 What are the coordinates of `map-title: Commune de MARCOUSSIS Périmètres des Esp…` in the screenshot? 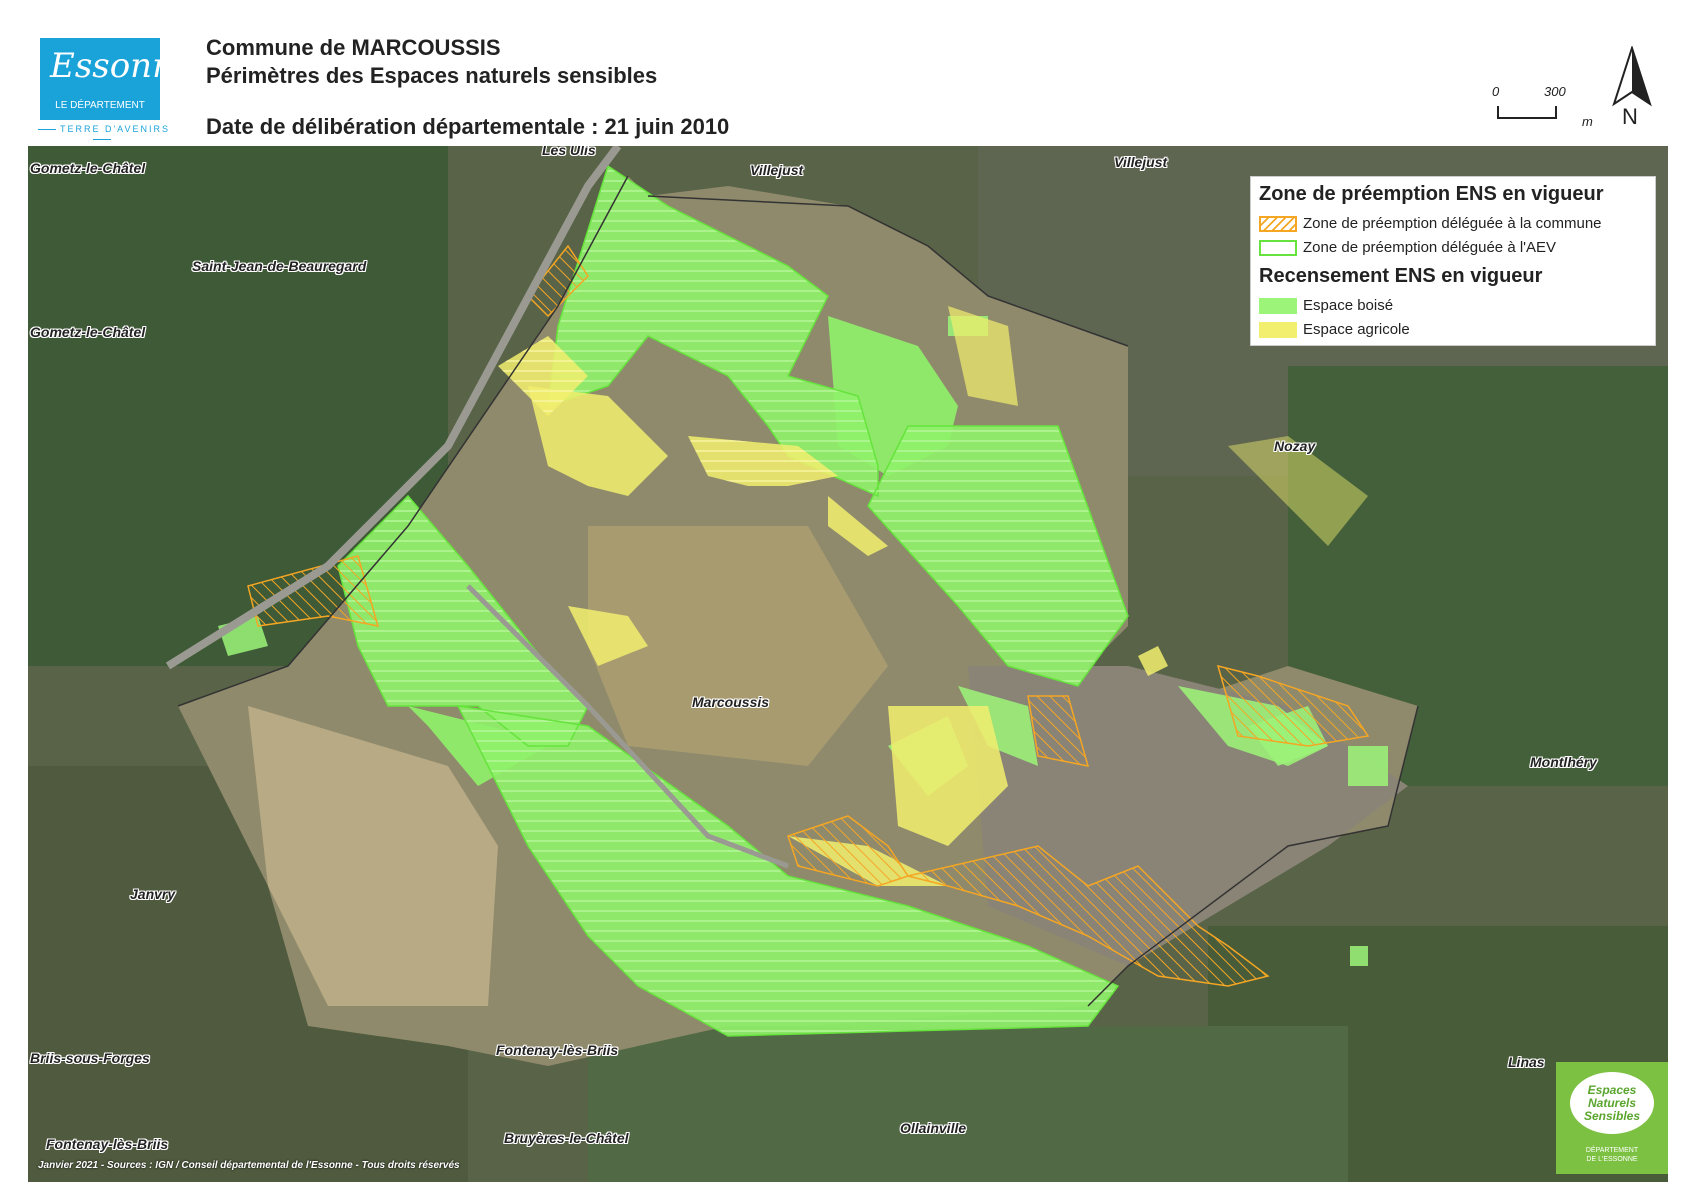 It's located at (431, 62).